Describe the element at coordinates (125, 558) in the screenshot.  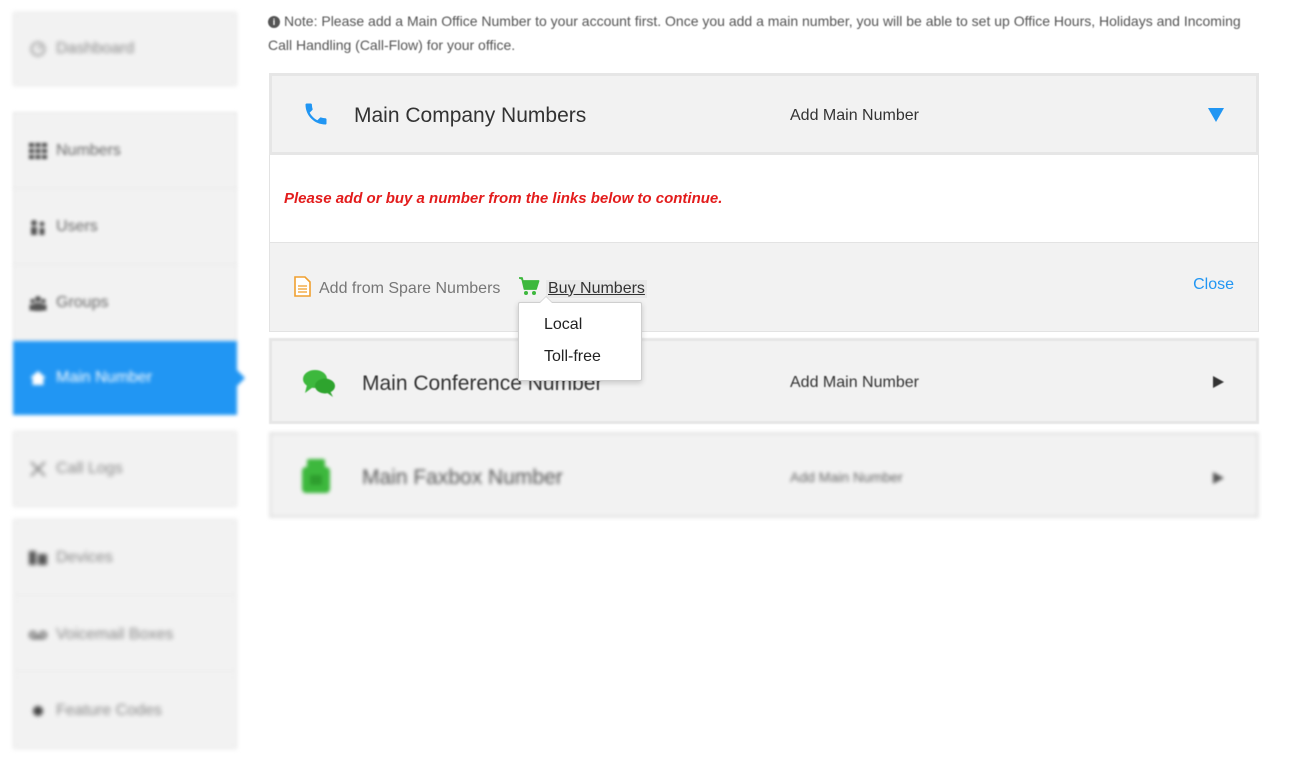
I see `sidebar-item-devices: Devices` at that location.